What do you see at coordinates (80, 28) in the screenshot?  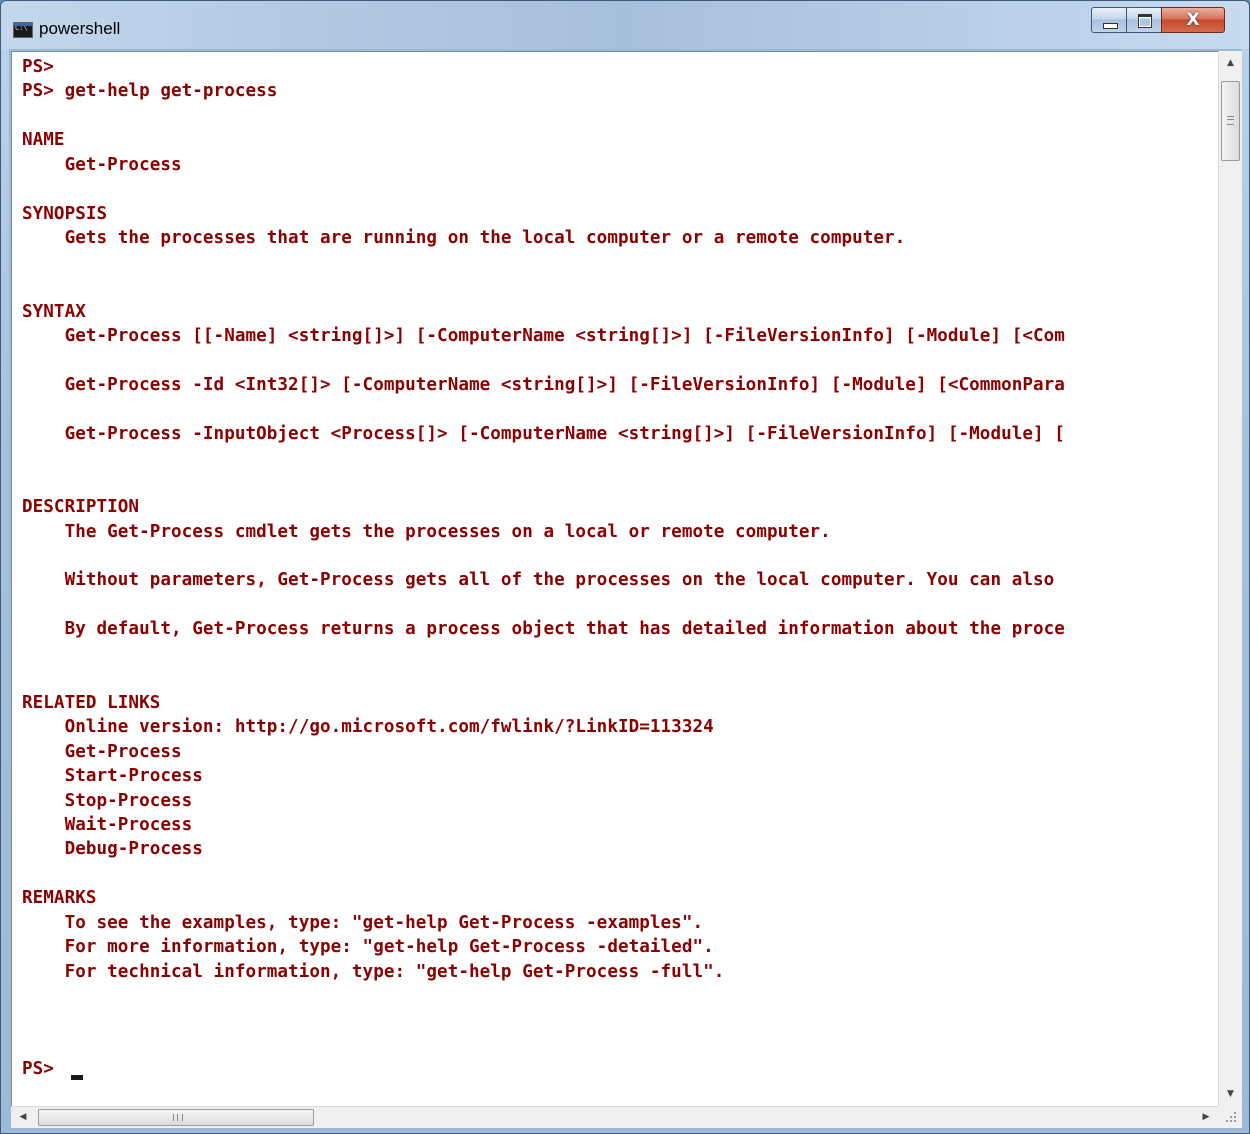 I see `window-title: powershell` at bounding box center [80, 28].